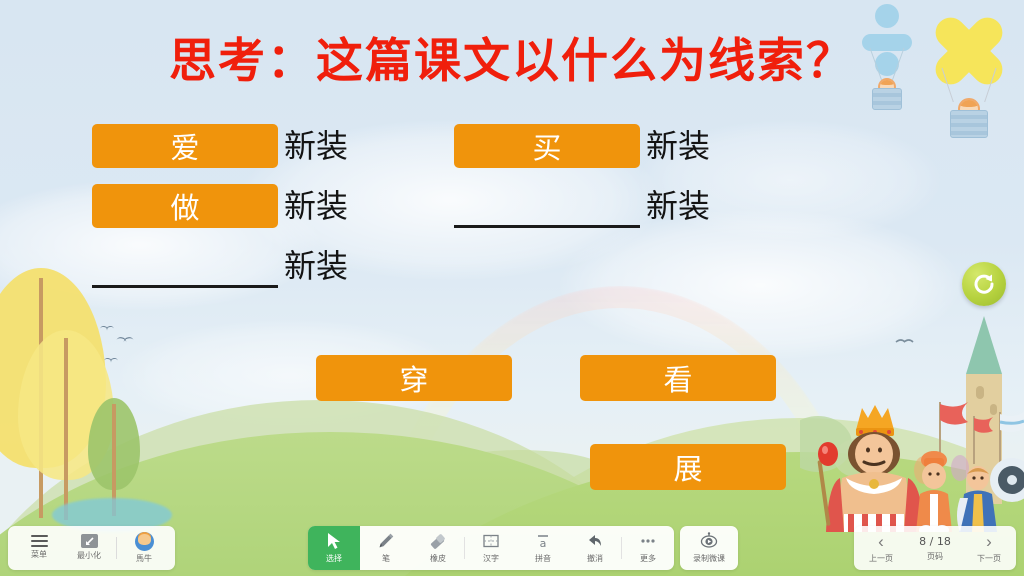 The image size is (1024, 576). Describe the element at coordinates (185, 146) in the screenshot. I see `word-card-ai: 爱` at that location.